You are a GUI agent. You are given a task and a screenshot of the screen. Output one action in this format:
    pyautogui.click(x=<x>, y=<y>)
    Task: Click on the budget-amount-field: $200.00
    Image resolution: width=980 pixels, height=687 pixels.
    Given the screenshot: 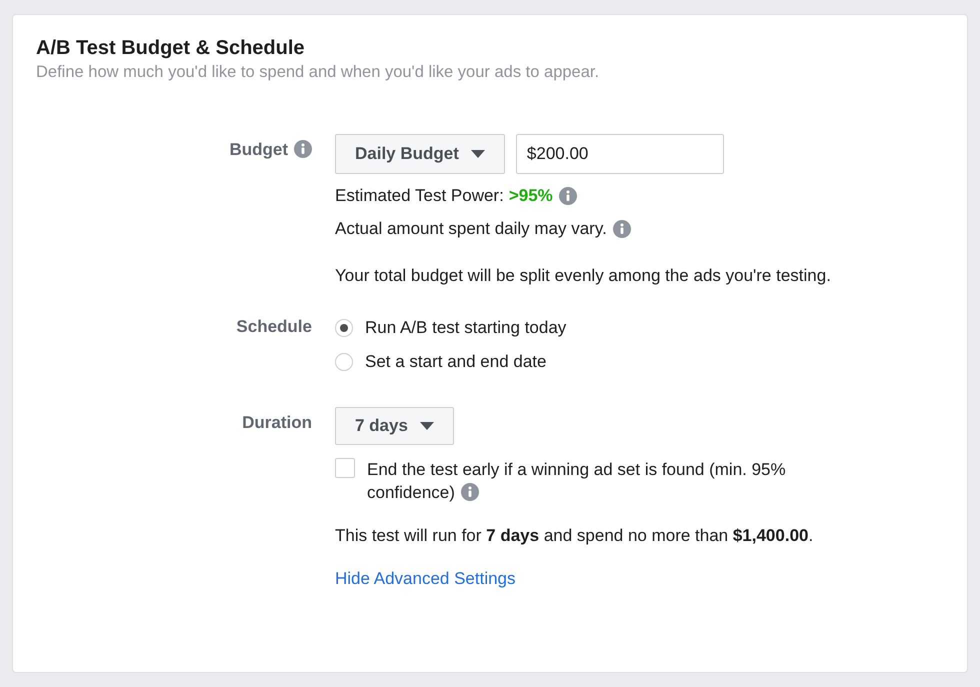 What is the action you would take?
    pyautogui.click(x=620, y=154)
    